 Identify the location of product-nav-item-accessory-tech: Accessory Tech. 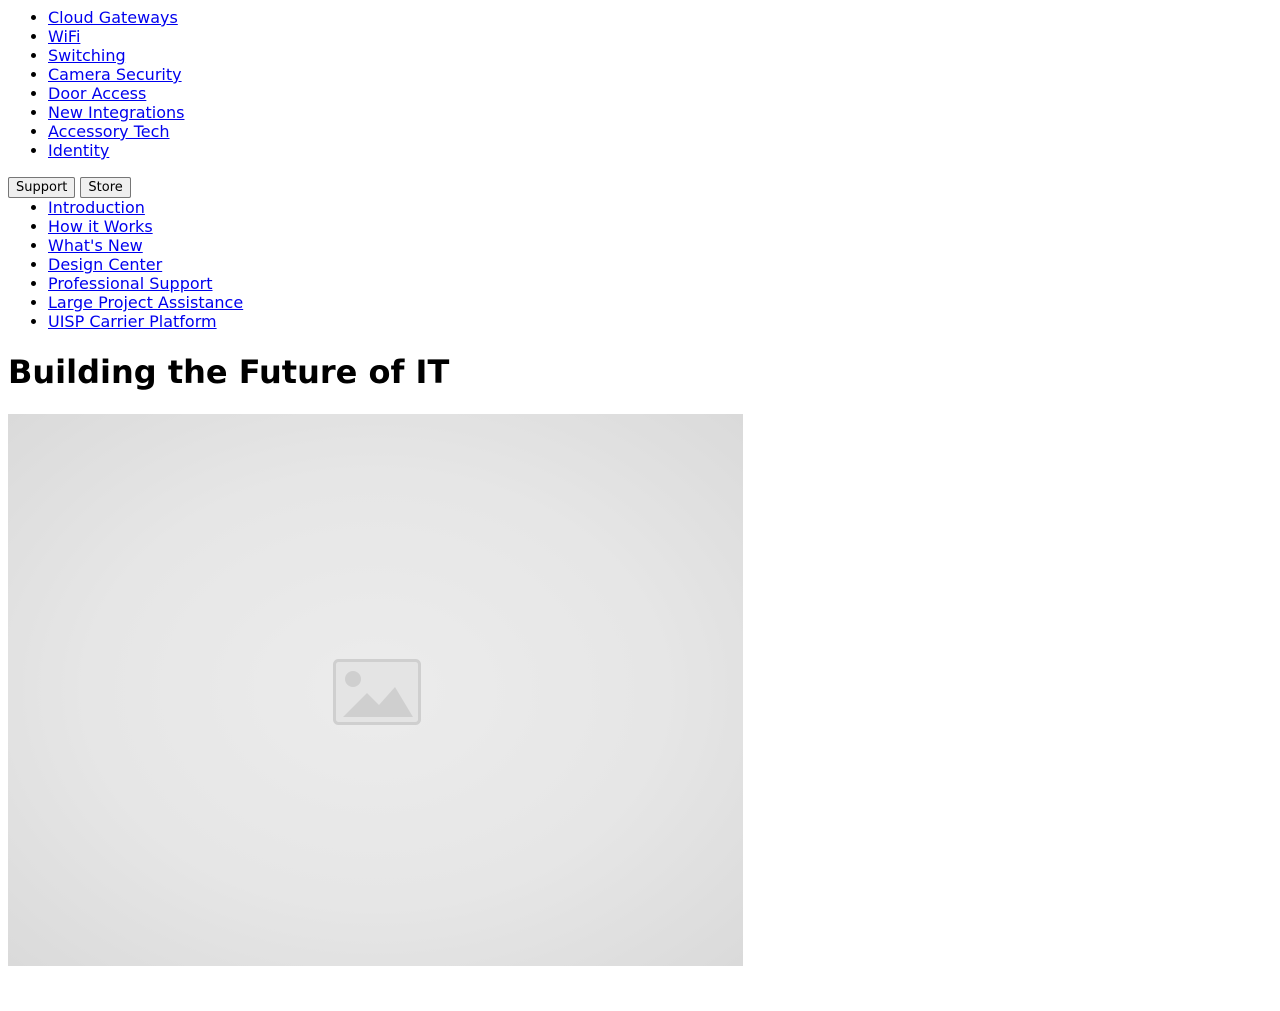
(660, 131).